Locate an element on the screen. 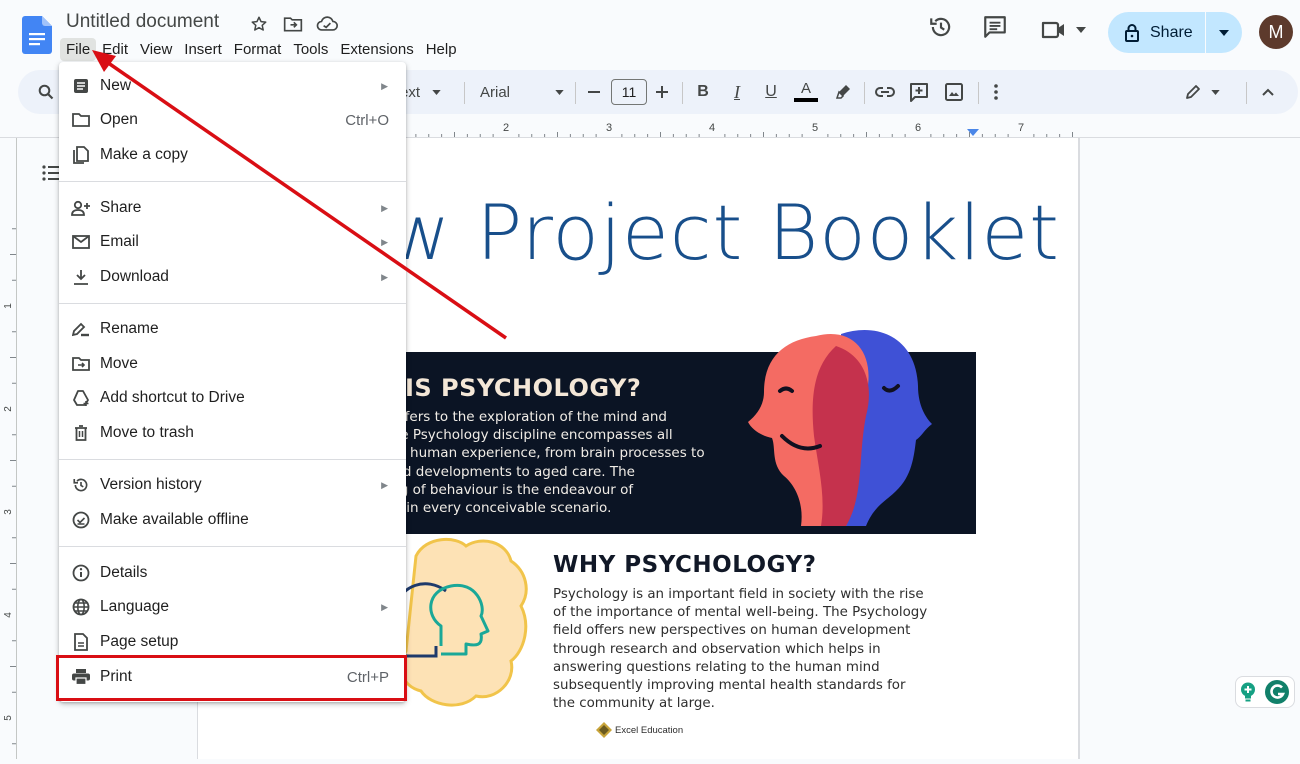 This screenshot has width=1300, height=764. highlight-pen-icon is located at coordinates (843, 92).